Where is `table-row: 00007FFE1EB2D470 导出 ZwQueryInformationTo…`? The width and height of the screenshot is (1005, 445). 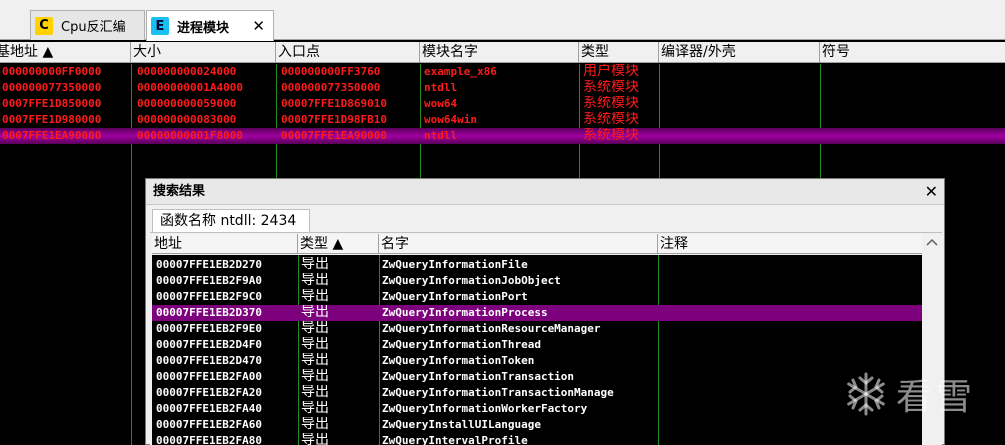
table-row: 00007FFE1EB2D470 导出 ZwQueryInformationTo… is located at coordinates (537, 361).